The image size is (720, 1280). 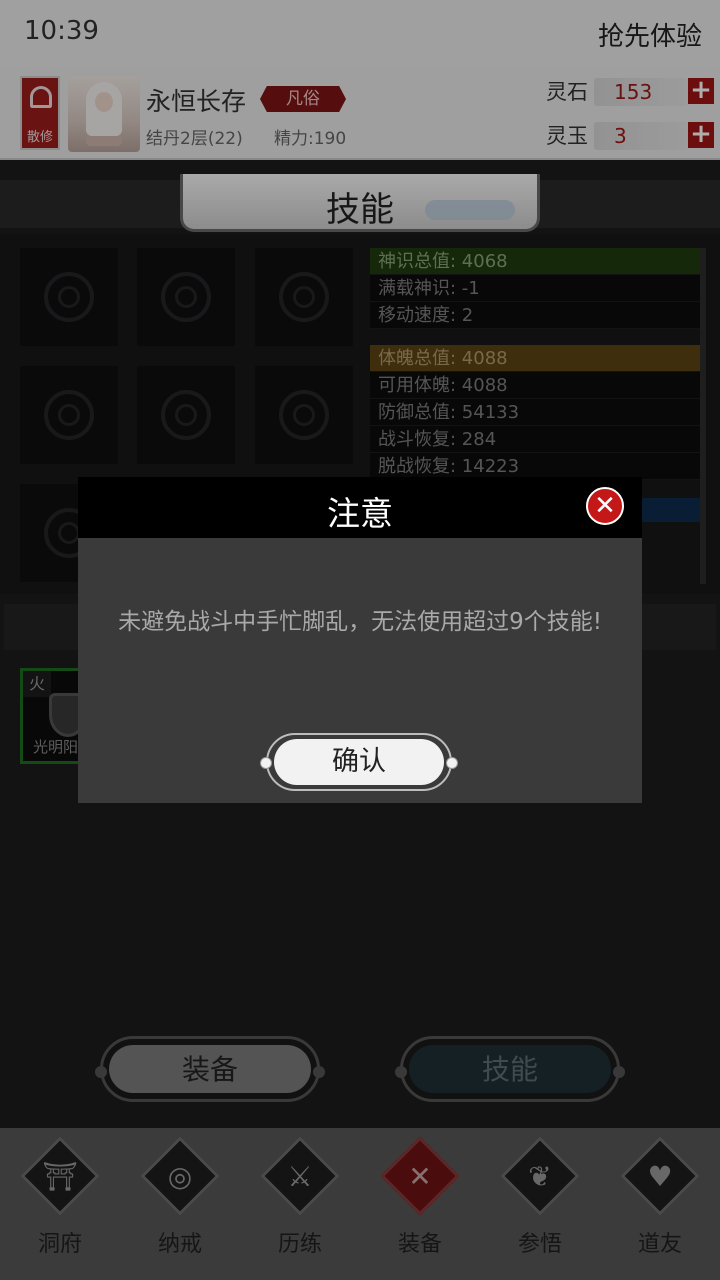 What do you see at coordinates (360, 622) in the screenshot?
I see `dialog-message: 未避免战斗中手忙脚乱，无法使用超过9个技能!` at bounding box center [360, 622].